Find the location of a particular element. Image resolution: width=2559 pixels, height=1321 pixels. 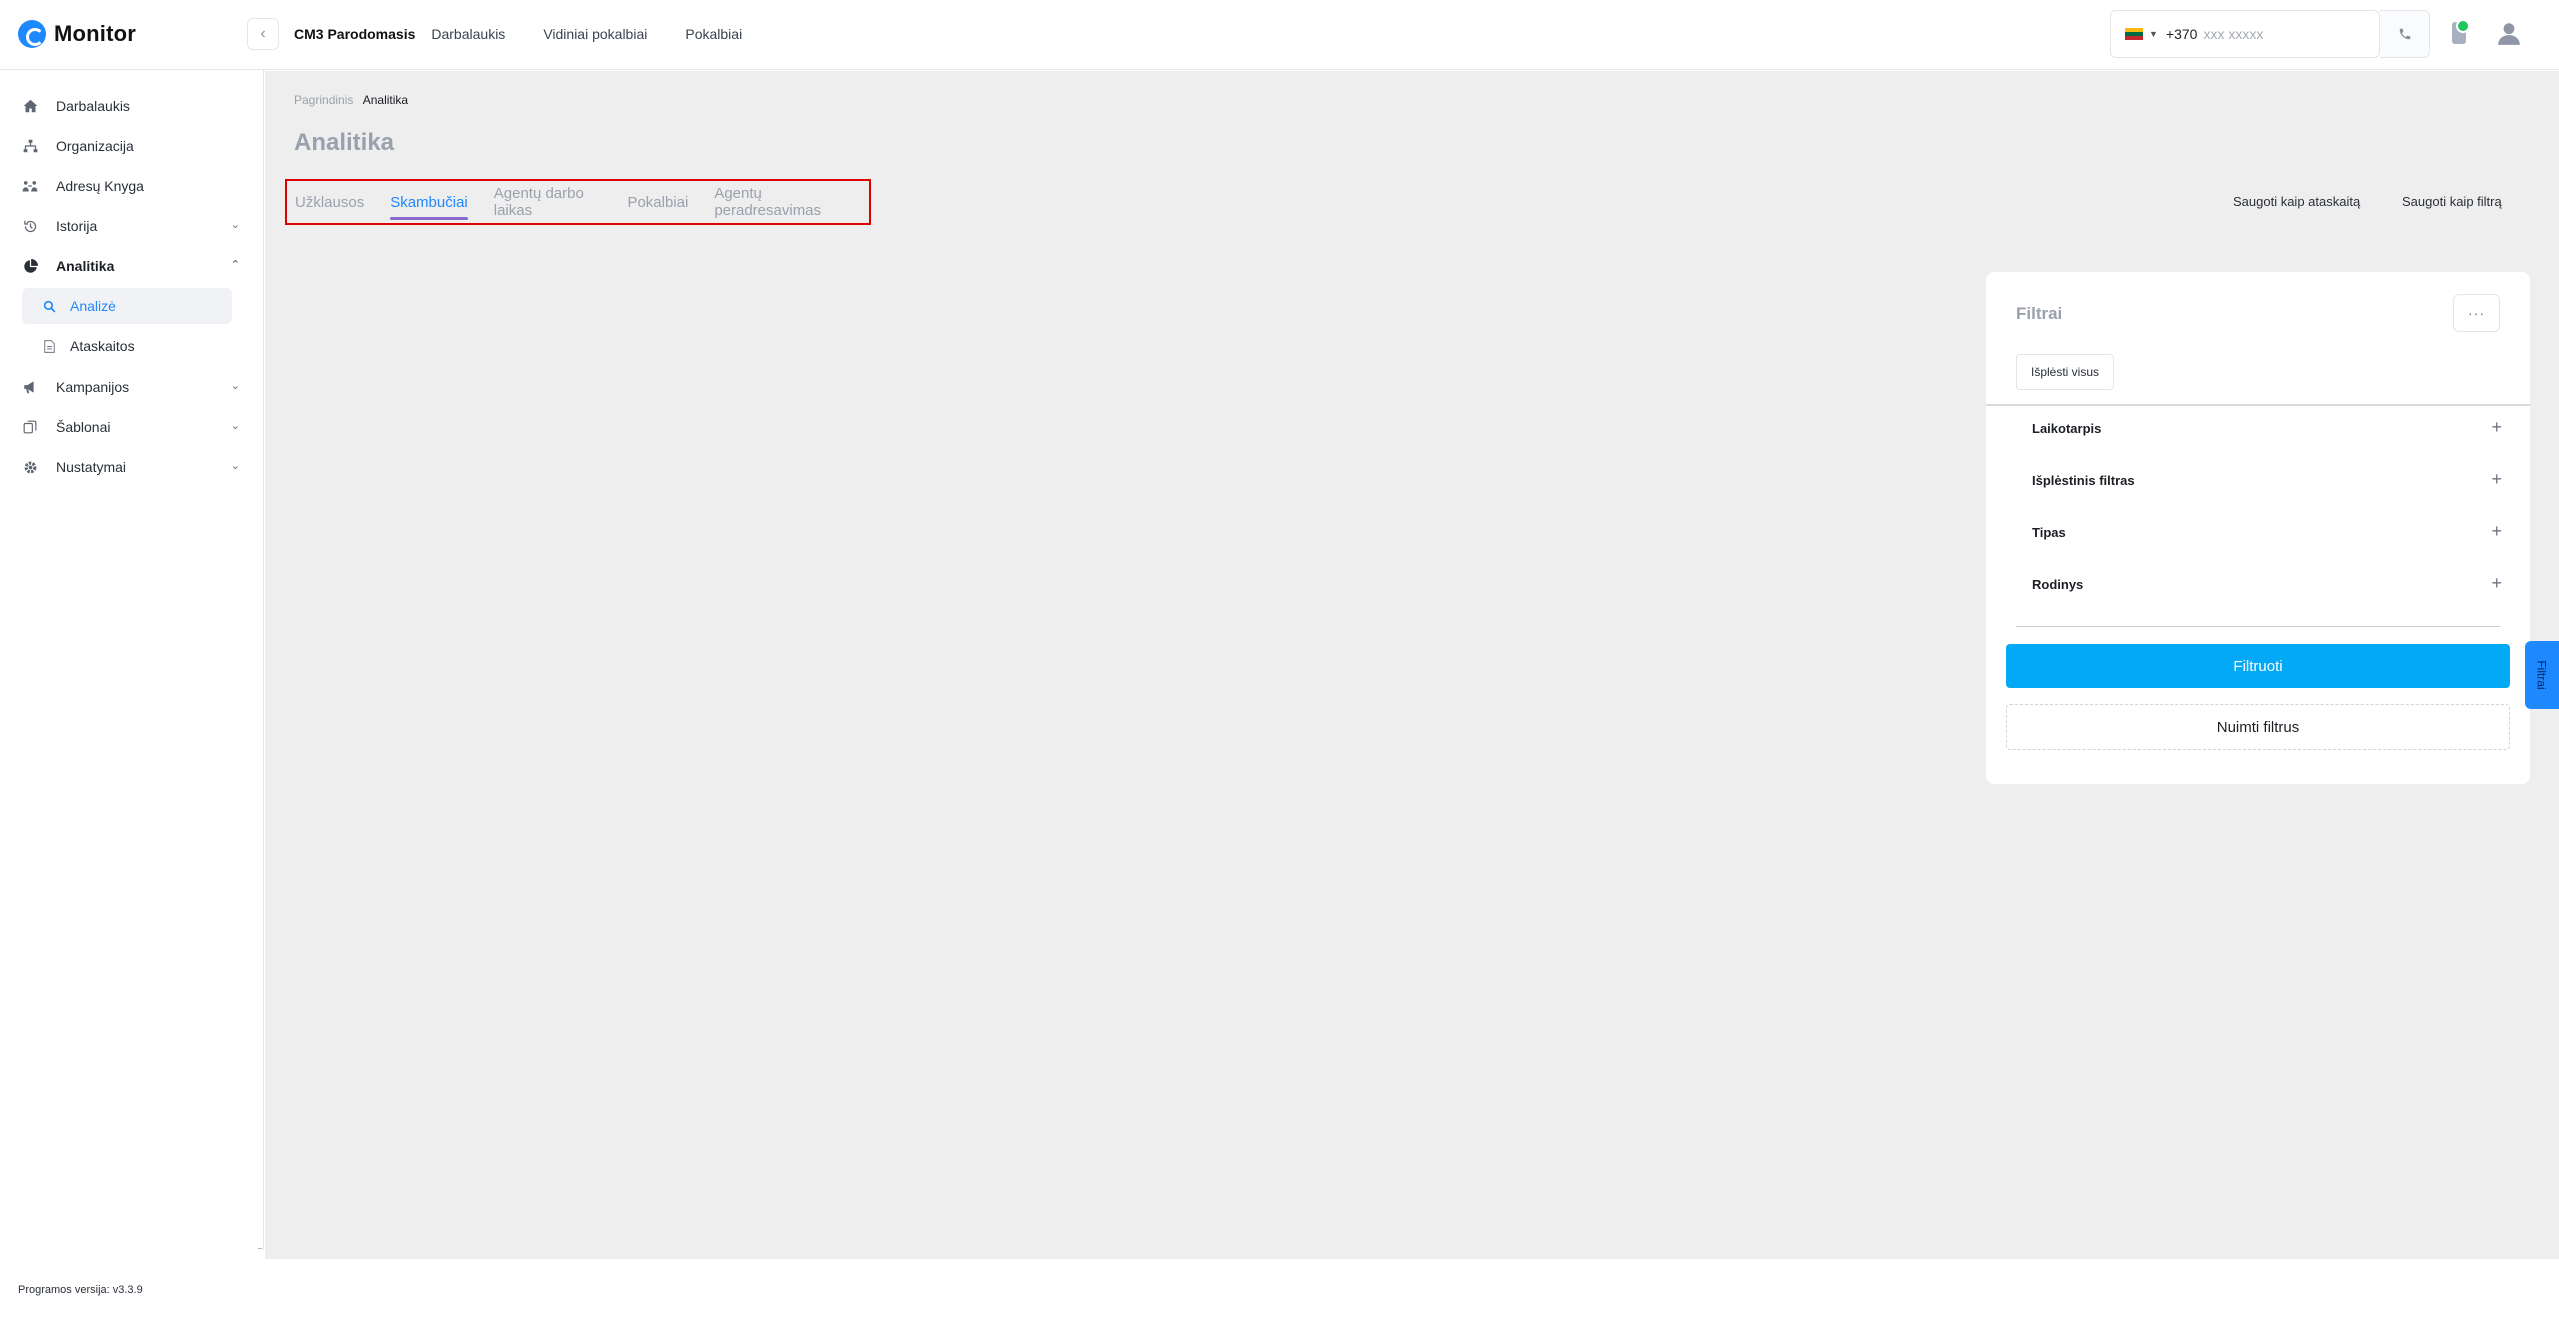

megaphone-icon is located at coordinates (30, 387).